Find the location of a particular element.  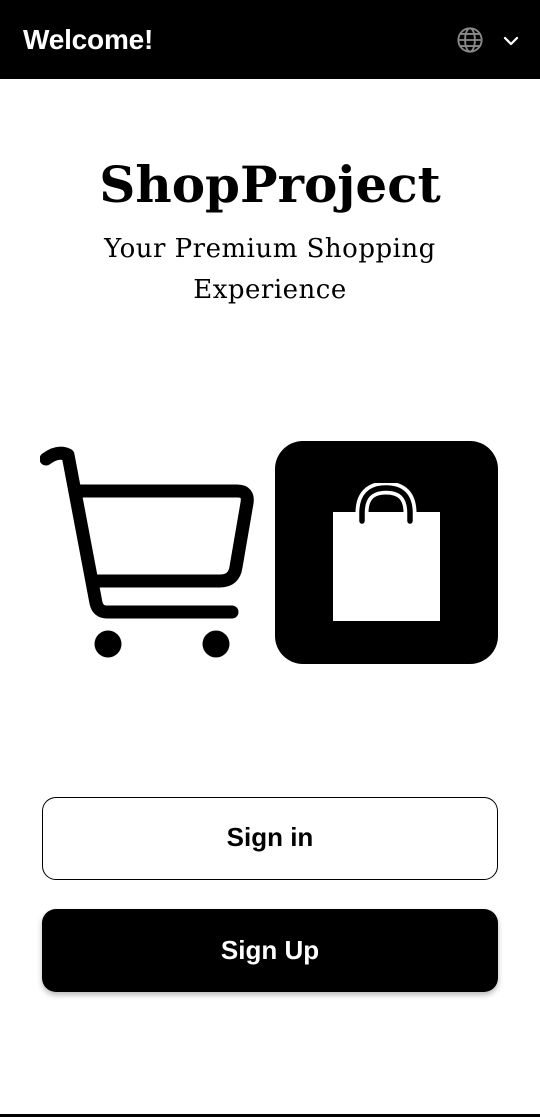

shopping-bag-tile is located at coordinates (386, 552).